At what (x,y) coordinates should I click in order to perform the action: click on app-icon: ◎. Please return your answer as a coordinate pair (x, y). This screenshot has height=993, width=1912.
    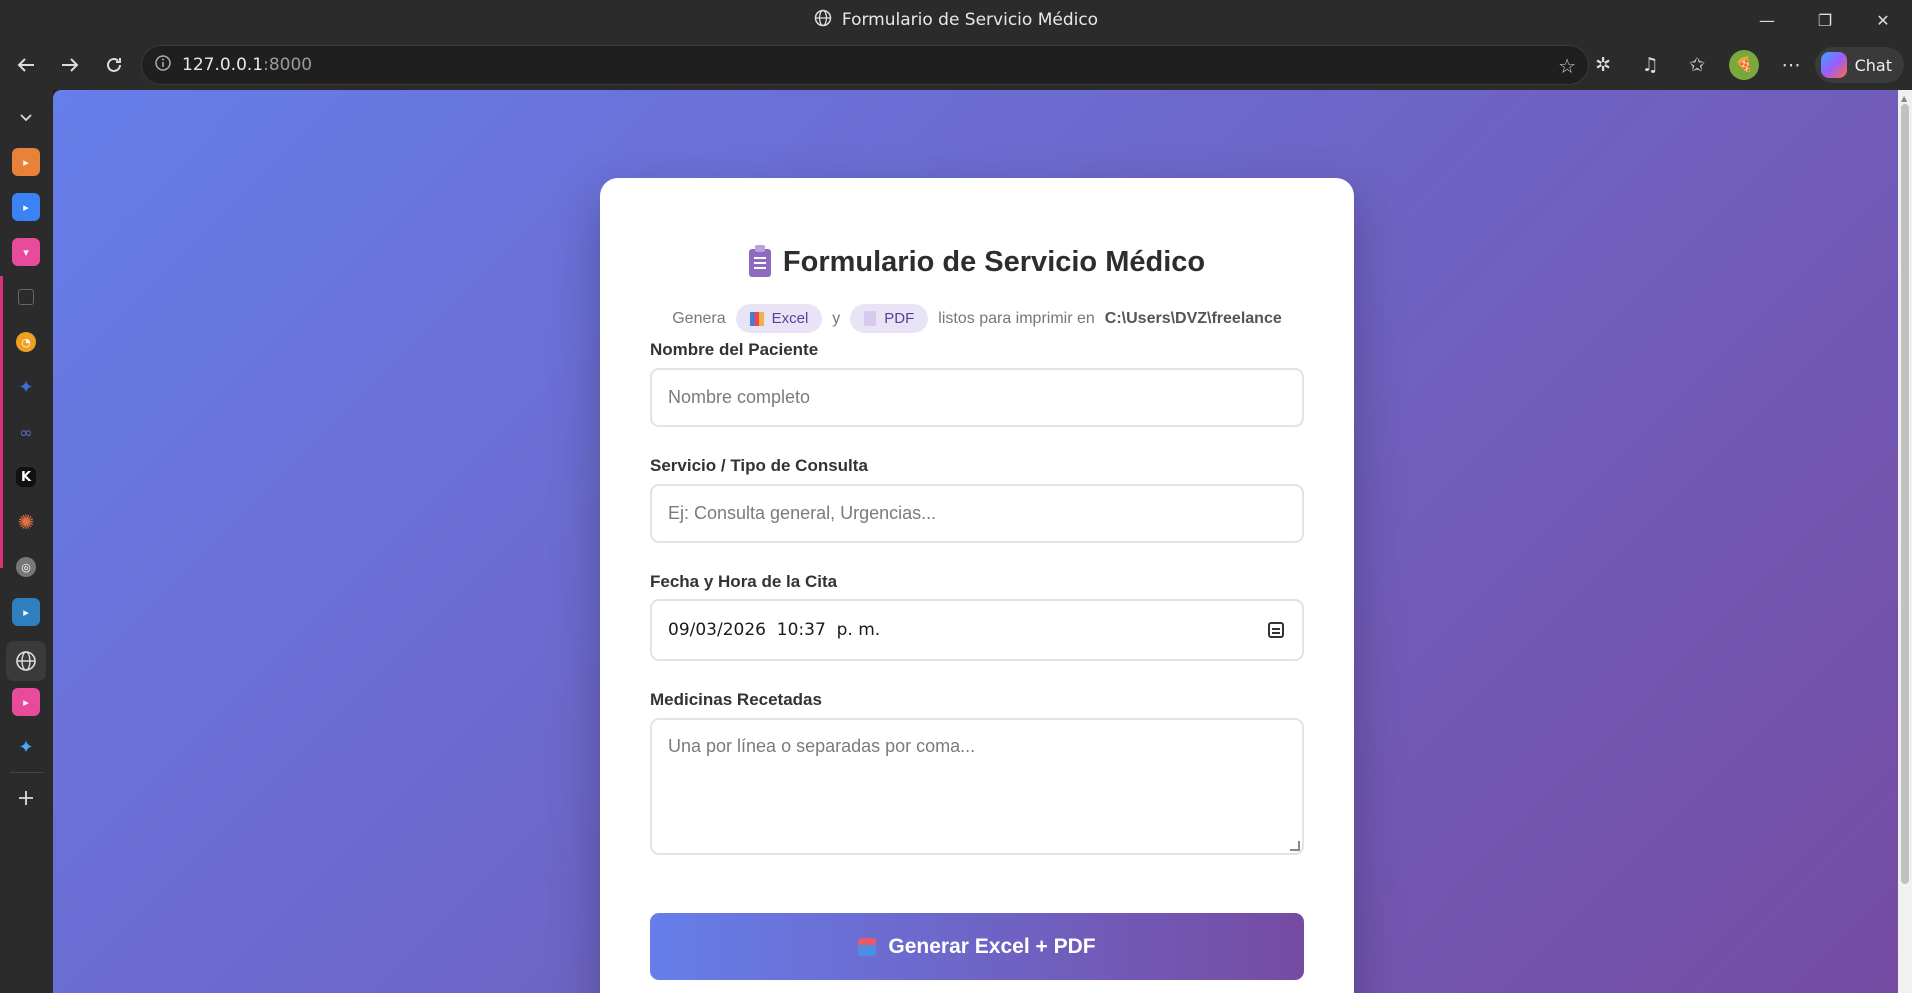
    Looking at the image, I should click on (26, 567).